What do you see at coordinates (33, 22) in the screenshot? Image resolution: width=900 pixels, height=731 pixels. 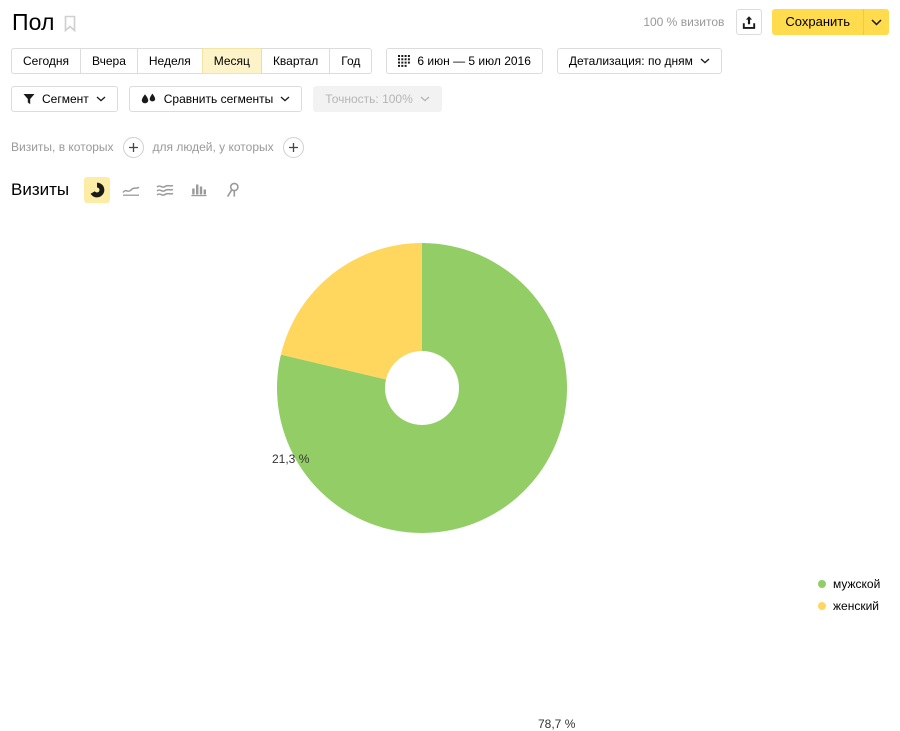 I see `page-title: Пол` at bounding box center [33, 22].